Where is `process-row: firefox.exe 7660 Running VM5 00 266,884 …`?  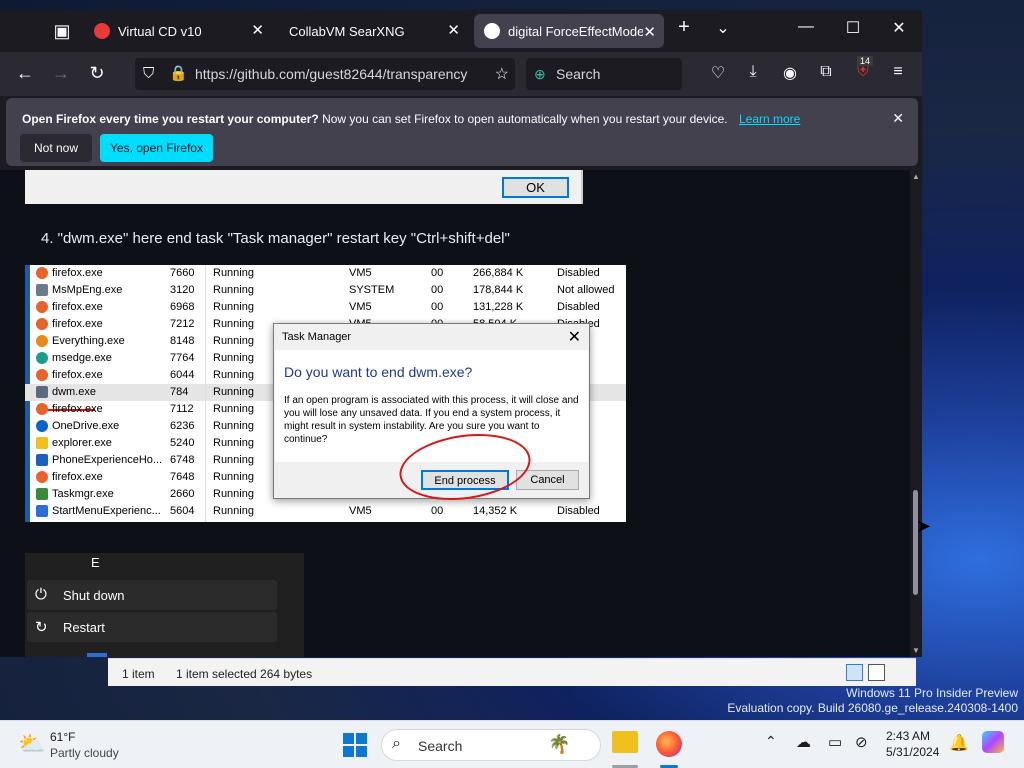
process-row: firefox.exe 7660 Running VM5 00 266,884 … is located at coordinates (325, 273).